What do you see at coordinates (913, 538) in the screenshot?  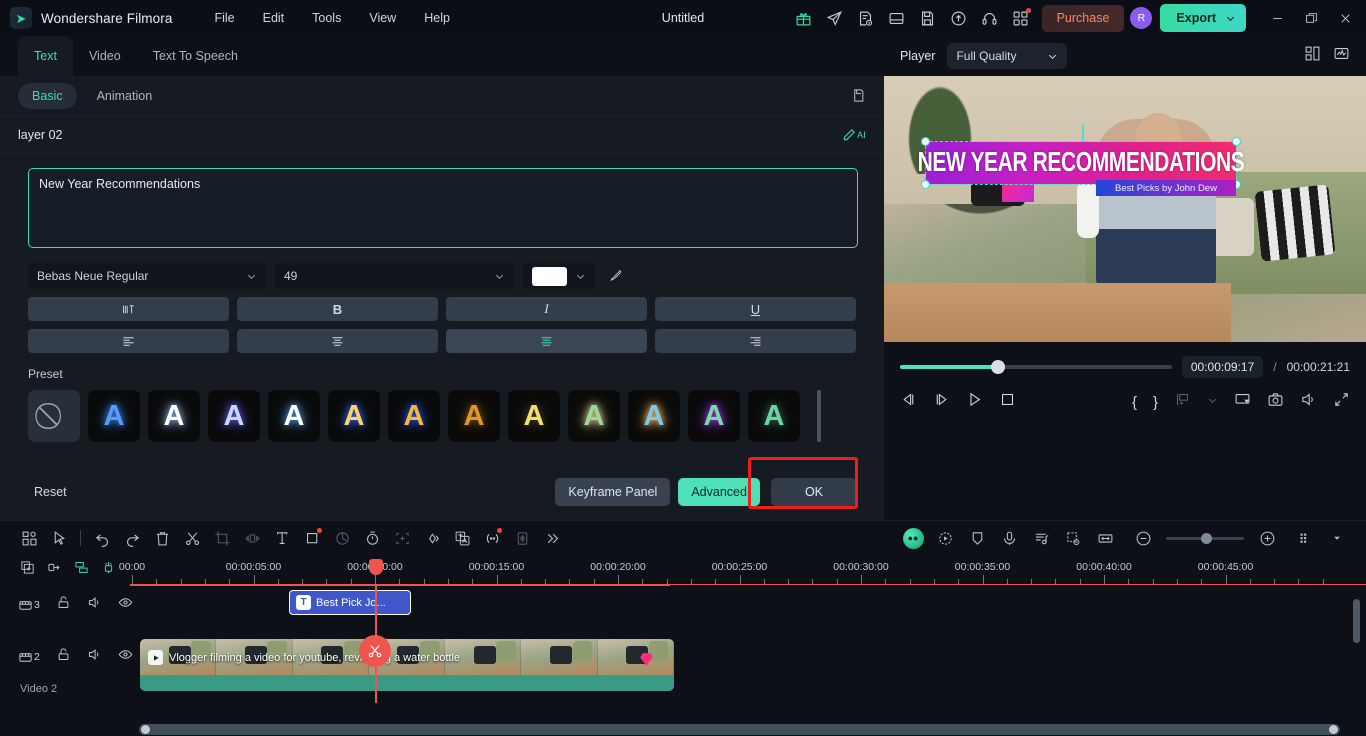 I see `ai-tools-icon: ●●` at bounding box center [913, 538].